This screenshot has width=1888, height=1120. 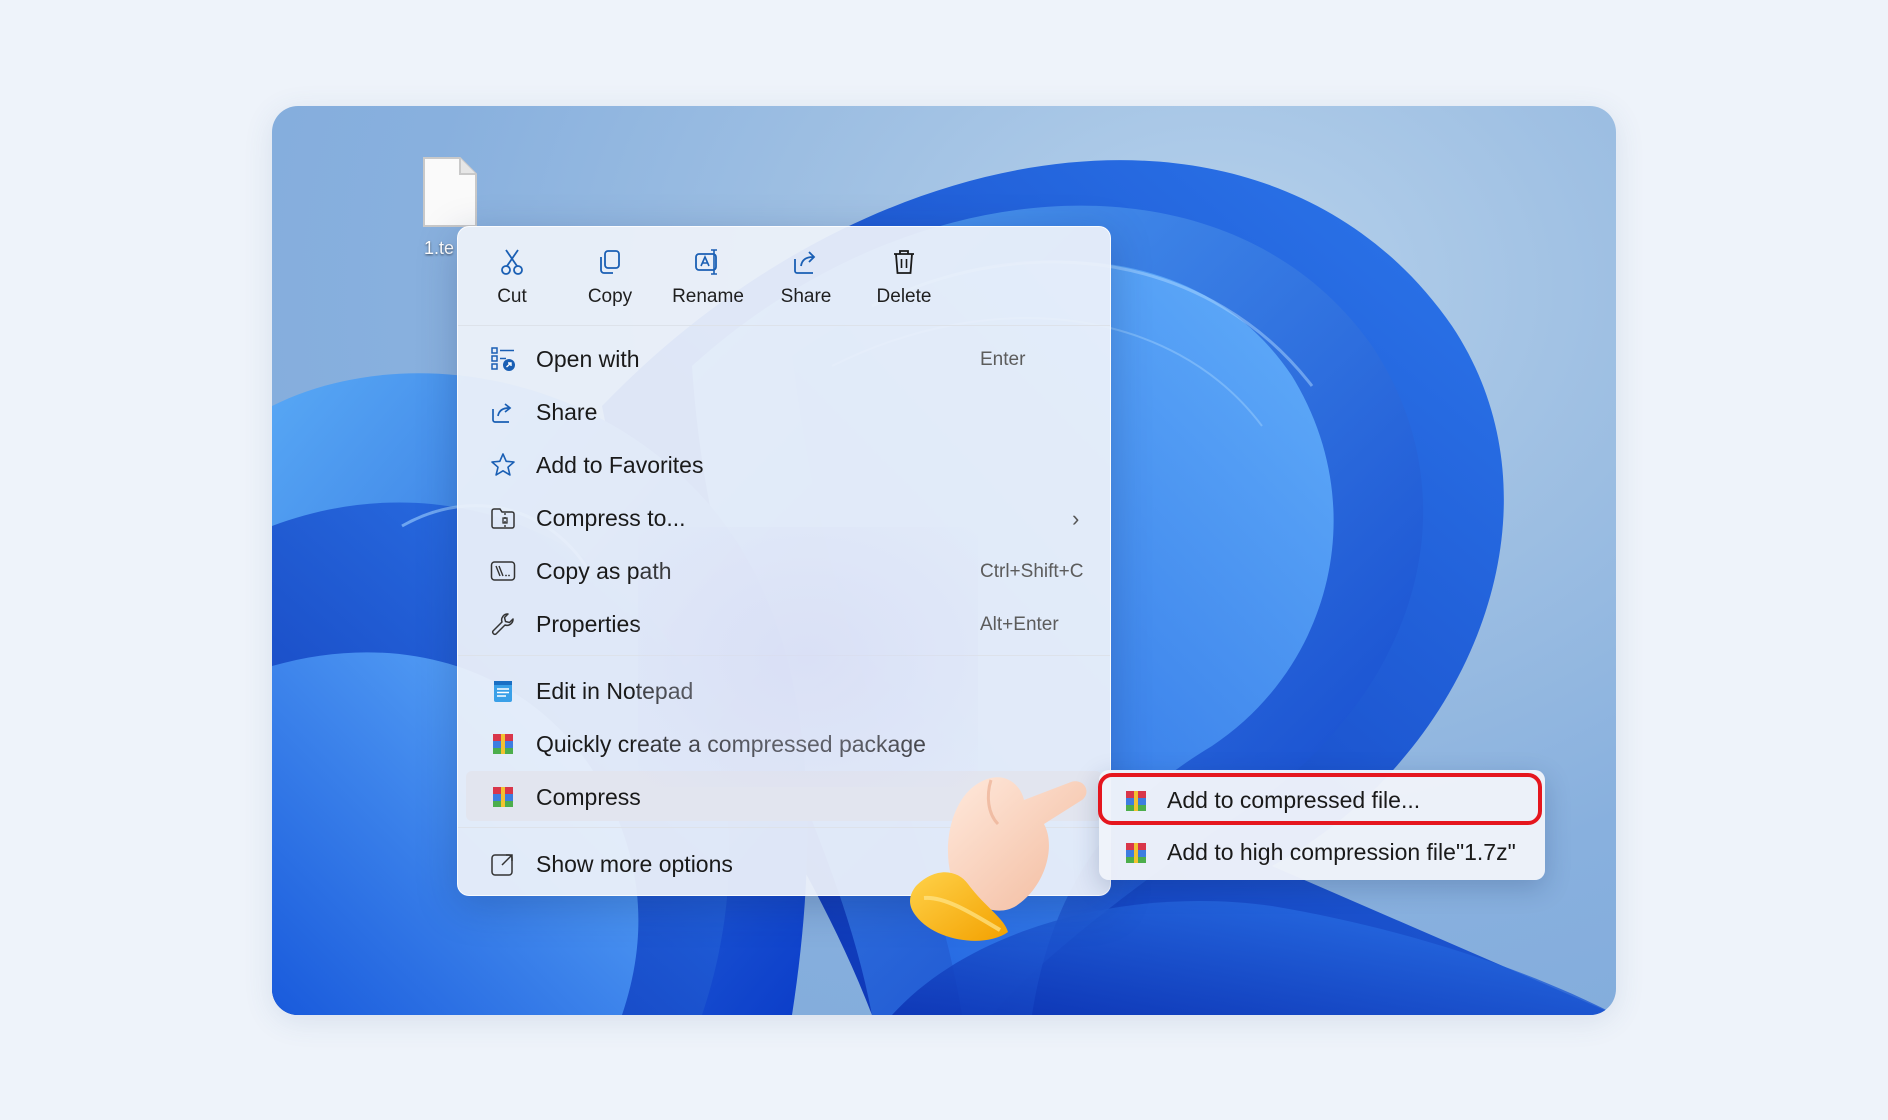 What do you see at coordinates (615, 691) in the screenshot?
I see `menu-item-label: Edit in Notepad` at bounding box center [615, 691].